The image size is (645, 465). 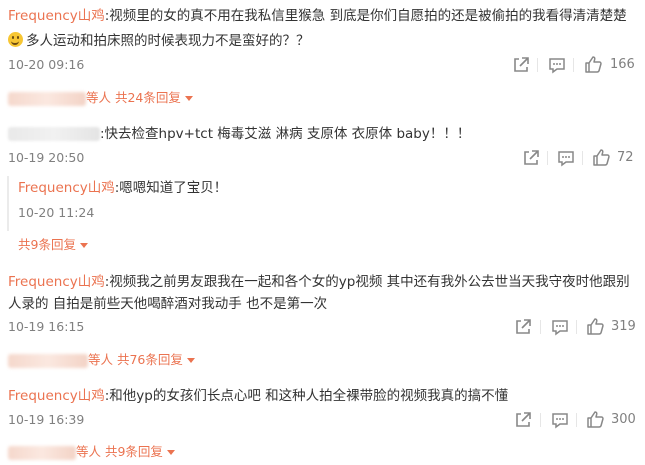 What do you see at coordinates (46, 419) in the screenshot?
I see `comment-timestamp: 10-19 16:39` at bounding box center [46, 419].